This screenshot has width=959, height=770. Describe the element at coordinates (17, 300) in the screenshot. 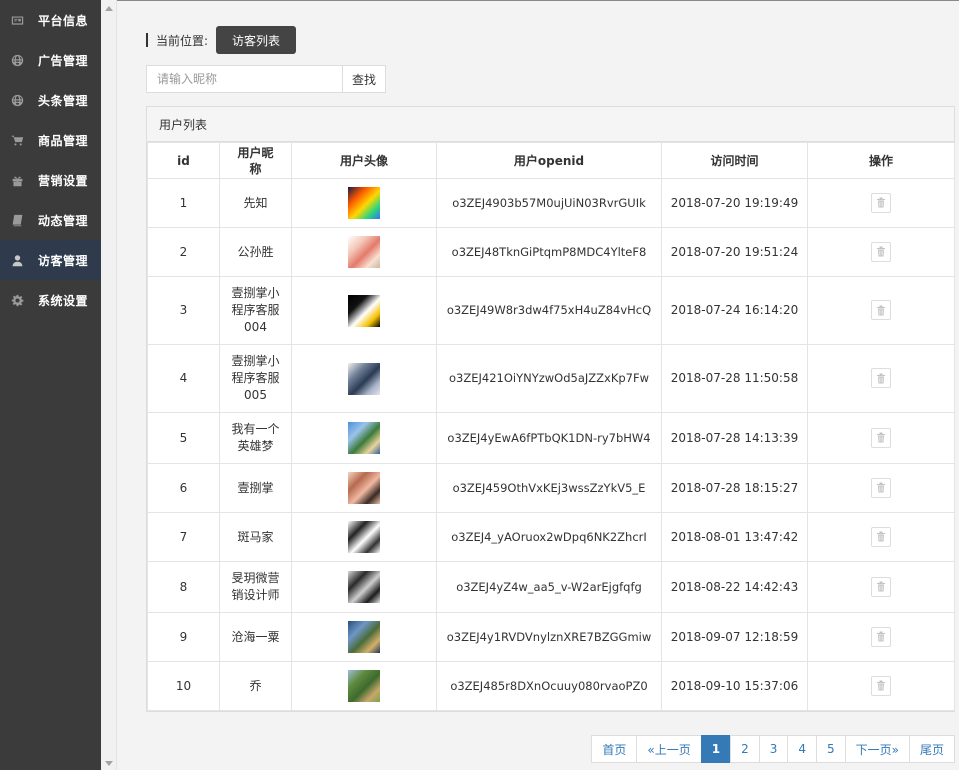

I see `gear-icon` at that location.